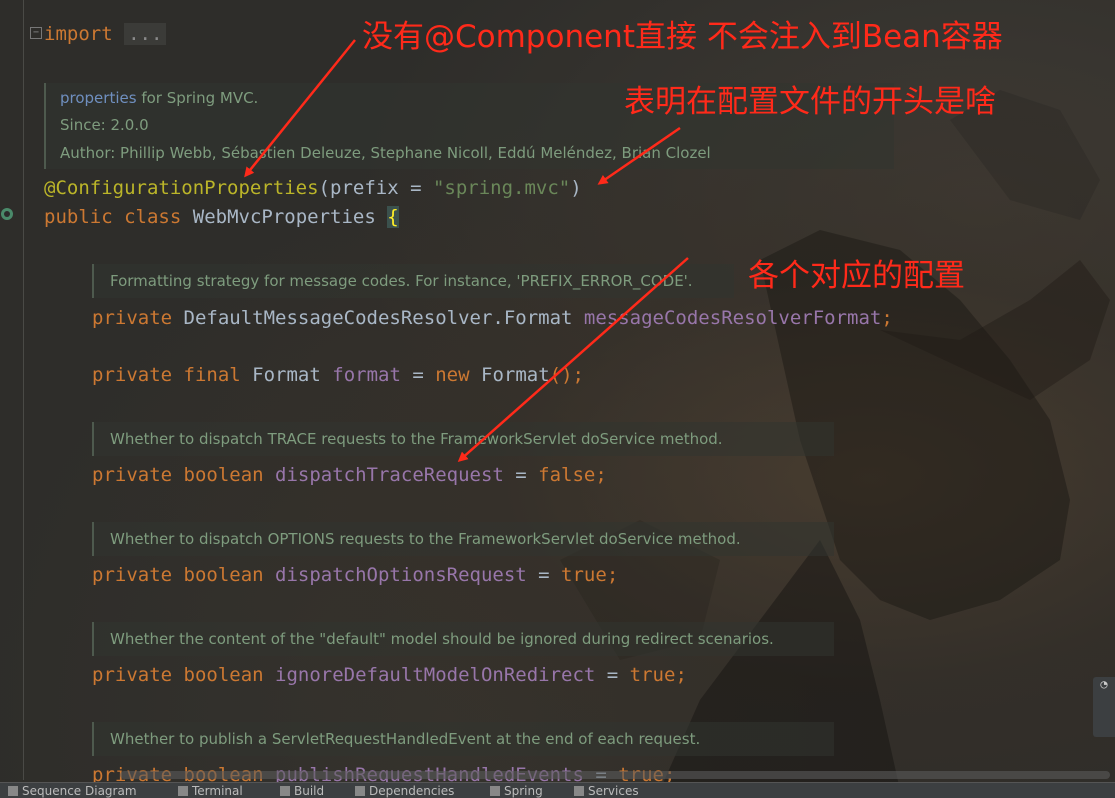  What do you see at coordinates (378, 318) in the screenshot?
I see `field-type: DefaultMessageCodesResolver.Format` at bounding box center [378, 318].